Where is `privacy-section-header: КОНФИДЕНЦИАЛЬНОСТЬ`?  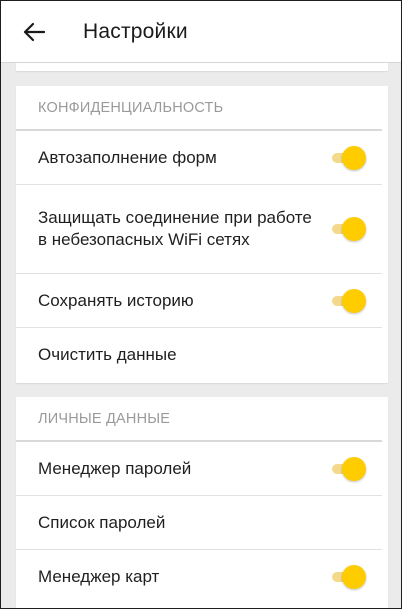
privacy-section-header: КОНФИДЕНЦИАЛЬНОСТЬ is located at coordinates (199, 108).